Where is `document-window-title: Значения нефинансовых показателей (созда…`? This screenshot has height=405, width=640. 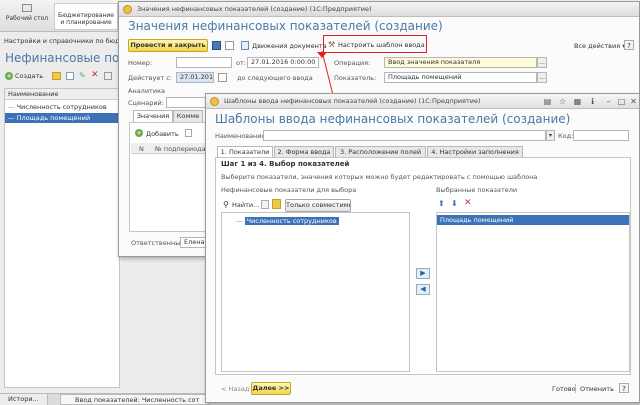
document-window-title: Значения нефинансовых показателей (созда… is located at coordinates (254, 9).